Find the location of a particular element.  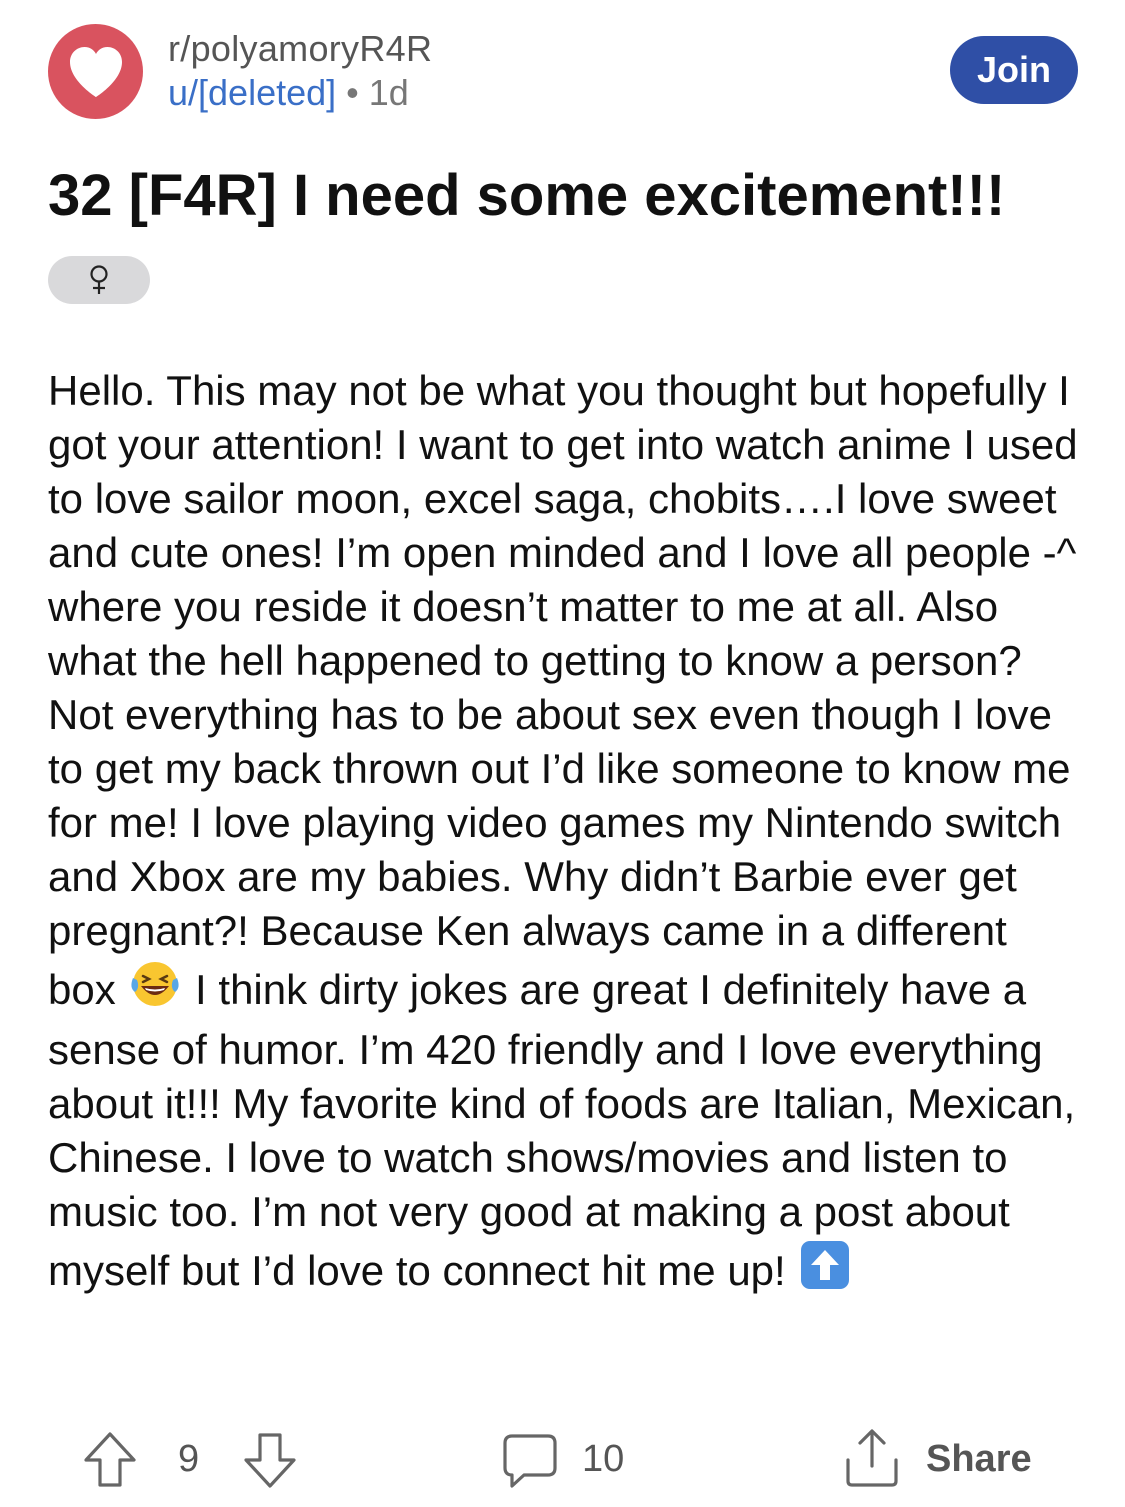

upvote-button is located at coordinates (110, 1462).